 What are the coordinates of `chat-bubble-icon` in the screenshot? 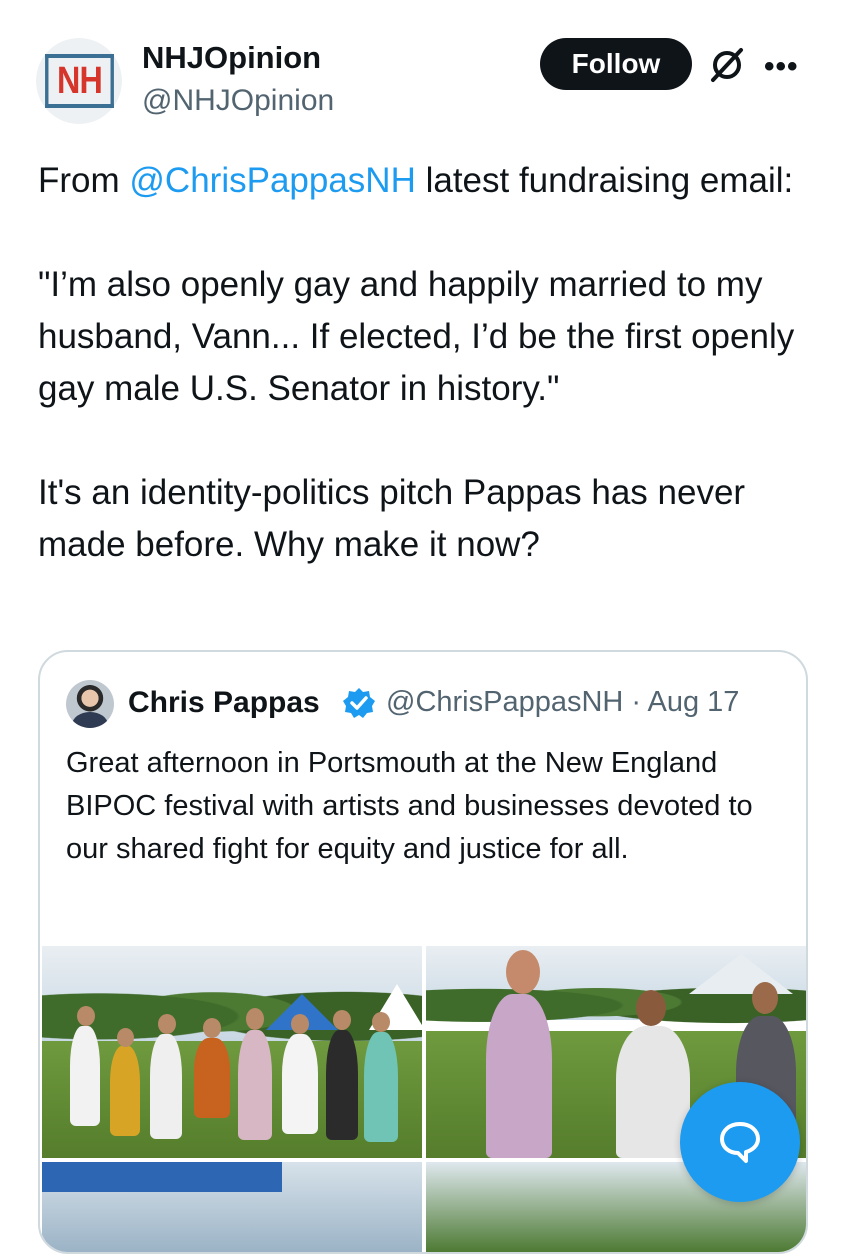 It's located at (740, 1142).